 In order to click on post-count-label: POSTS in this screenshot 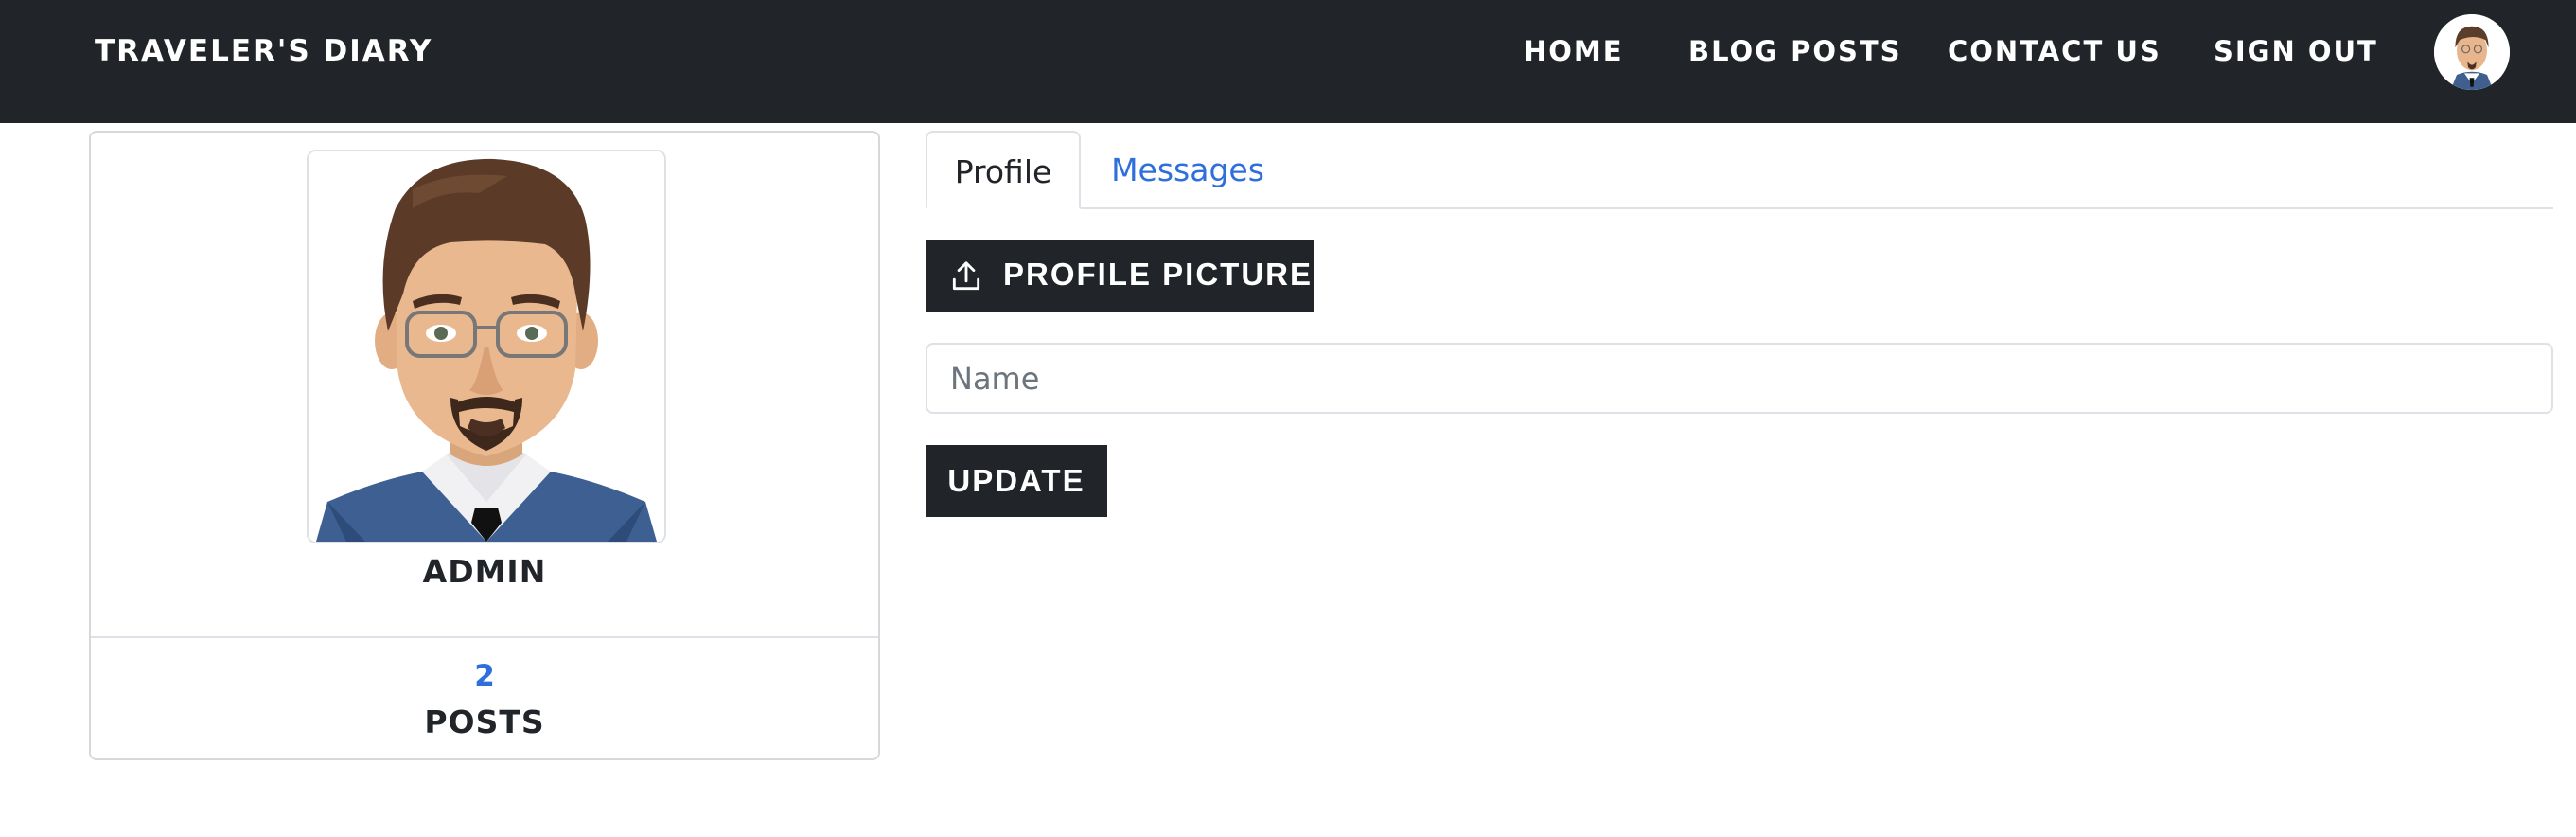, I will do `click(484, 721)`.